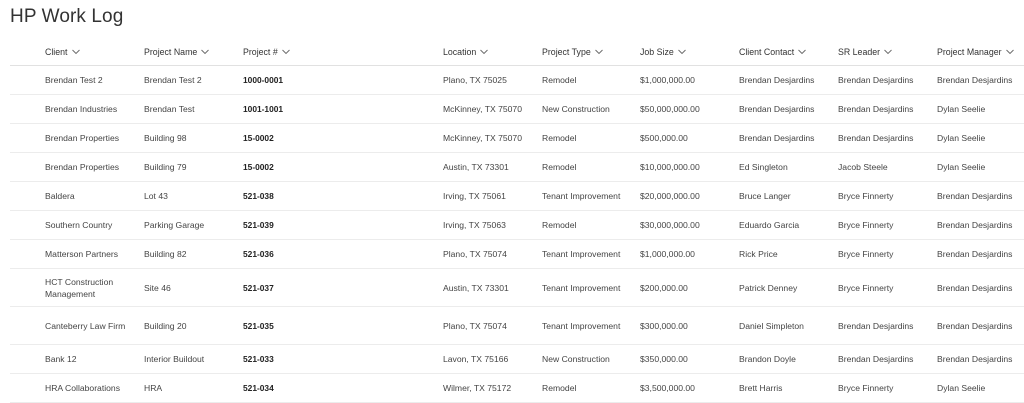 This screenshot has height=403, width=1024. What do you see at coordinates (193, 287) in the screenshot?
I see `cell-project-name: Site 46` at bounding box center [193, 287].